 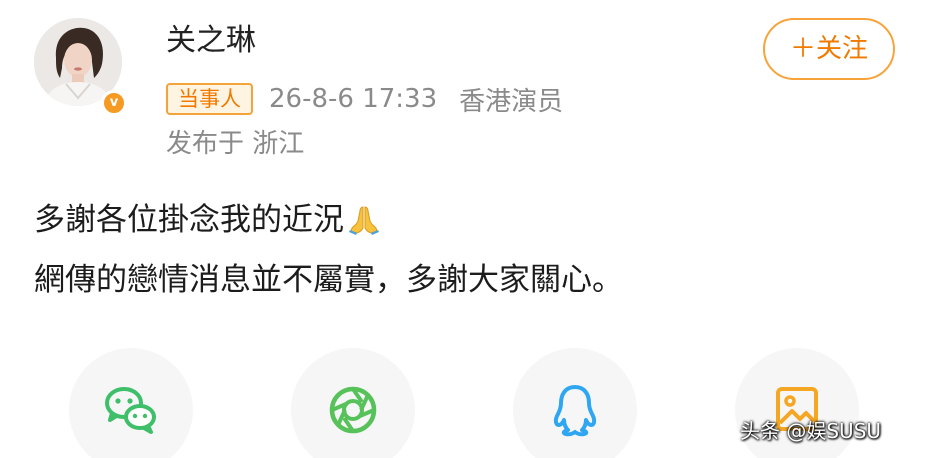 I want to click on qq-icon, so click(x=575, y=411).